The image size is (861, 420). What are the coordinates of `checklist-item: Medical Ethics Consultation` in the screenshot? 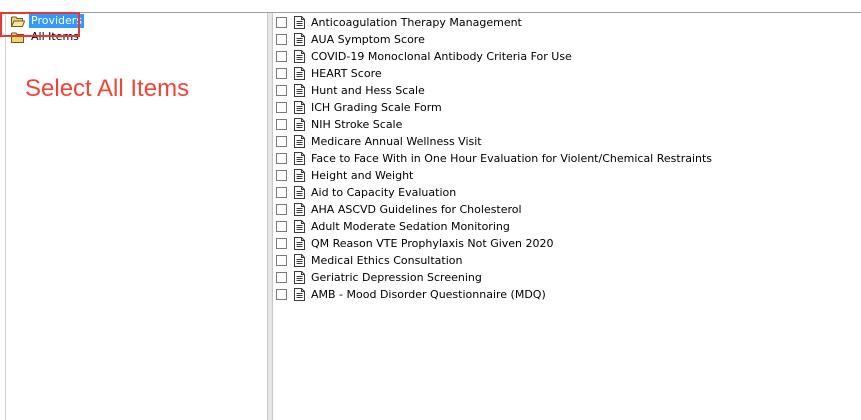 It's located at (494, 260).